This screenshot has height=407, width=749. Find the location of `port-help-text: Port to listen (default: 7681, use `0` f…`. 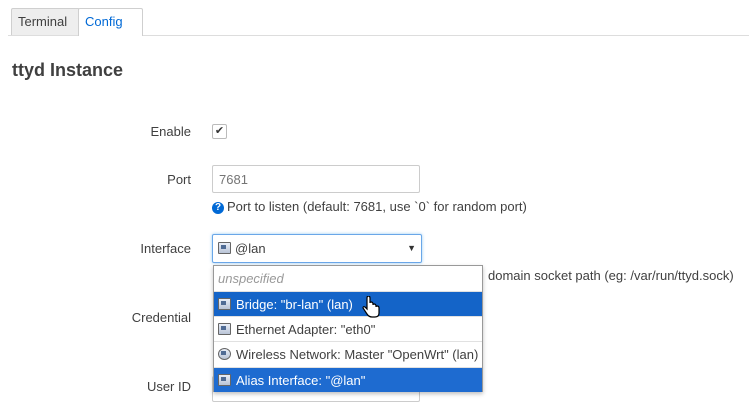

port-help-text: Port to listen (default: 7681, use `0` f… is located at coordinates (377, 206).